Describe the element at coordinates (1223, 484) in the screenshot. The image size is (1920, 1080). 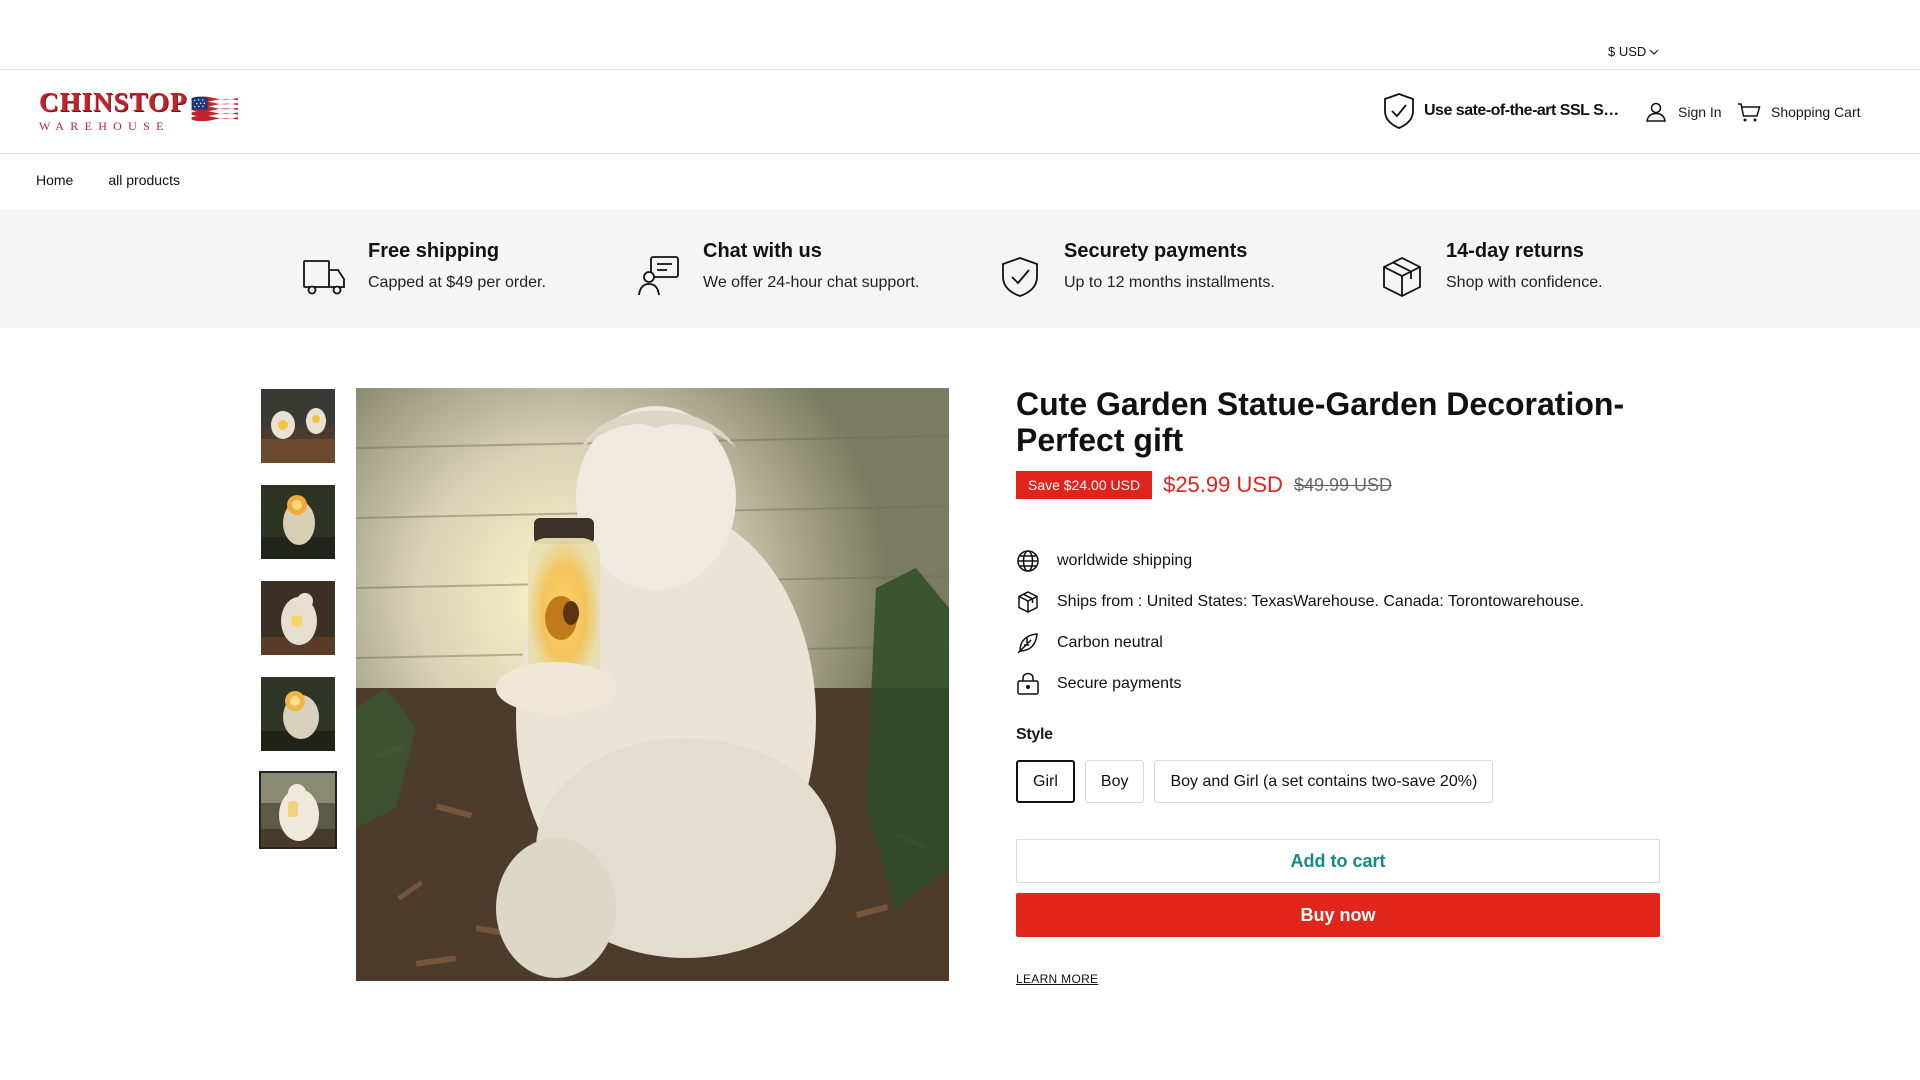
I see `sale-price: $25.99 USD` at that location.